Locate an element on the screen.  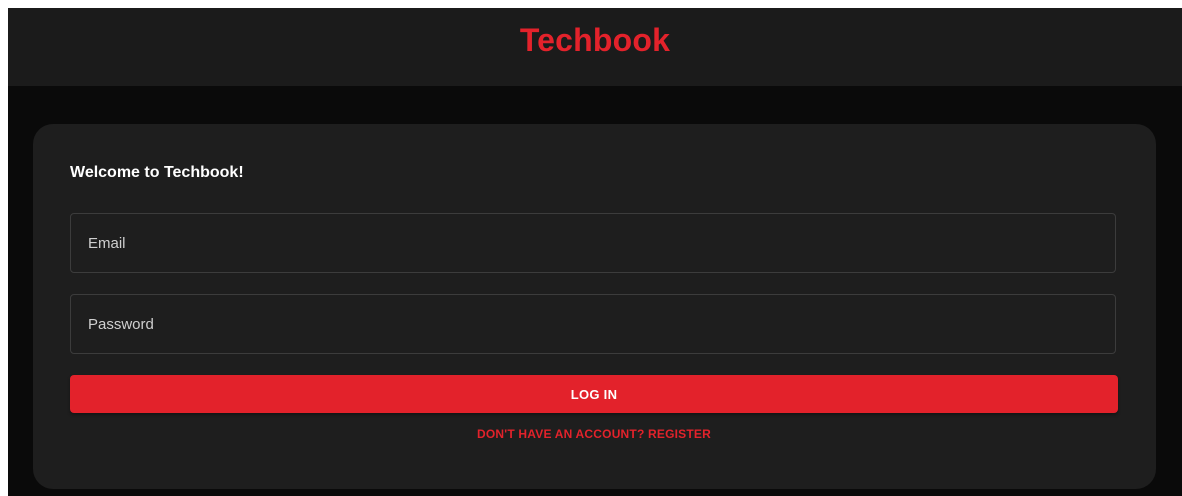
brand-title: Techbook is located at coordinates (595, 40).